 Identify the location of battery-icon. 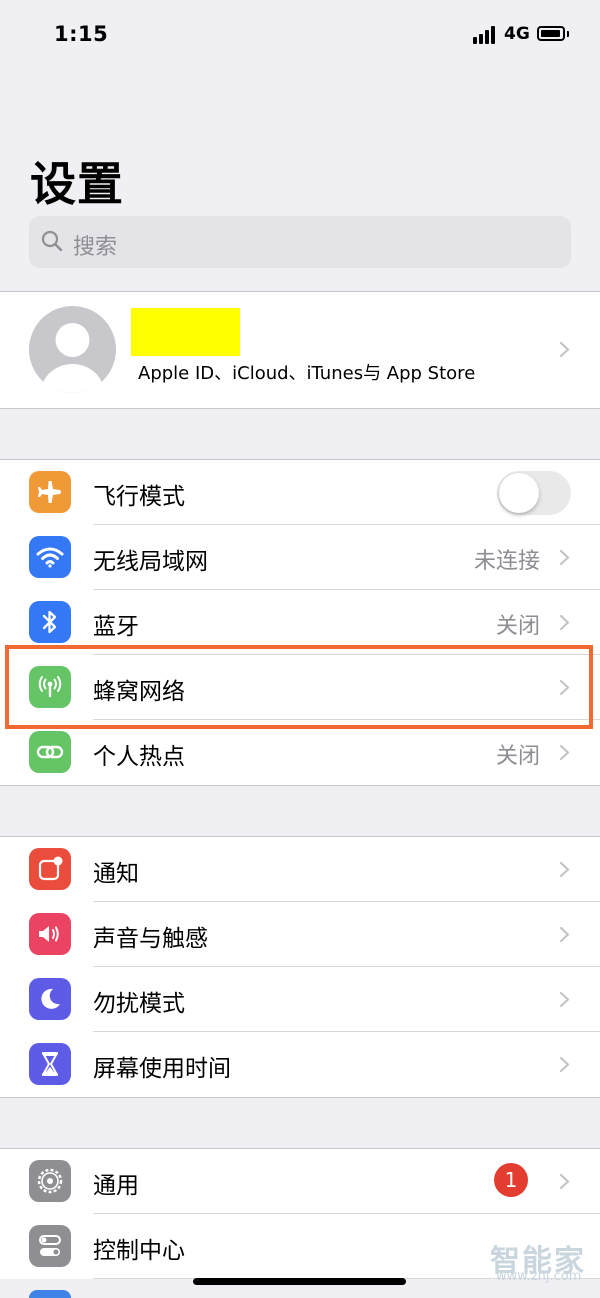
(551, 33).